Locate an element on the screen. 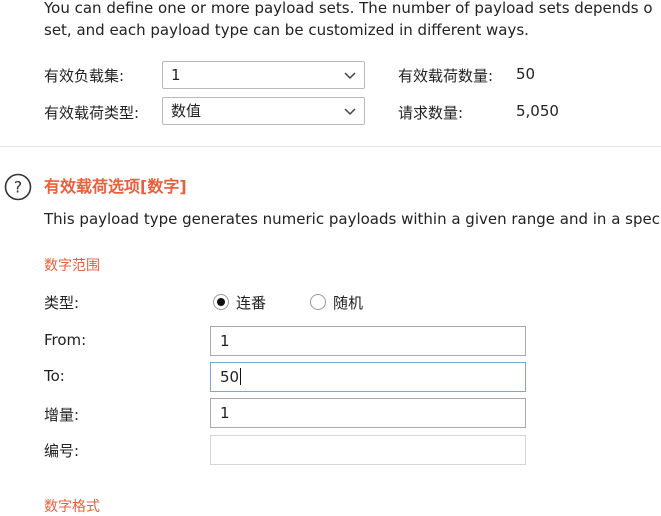  payload-type-select: 数值 is located at coordinates (263, 111).